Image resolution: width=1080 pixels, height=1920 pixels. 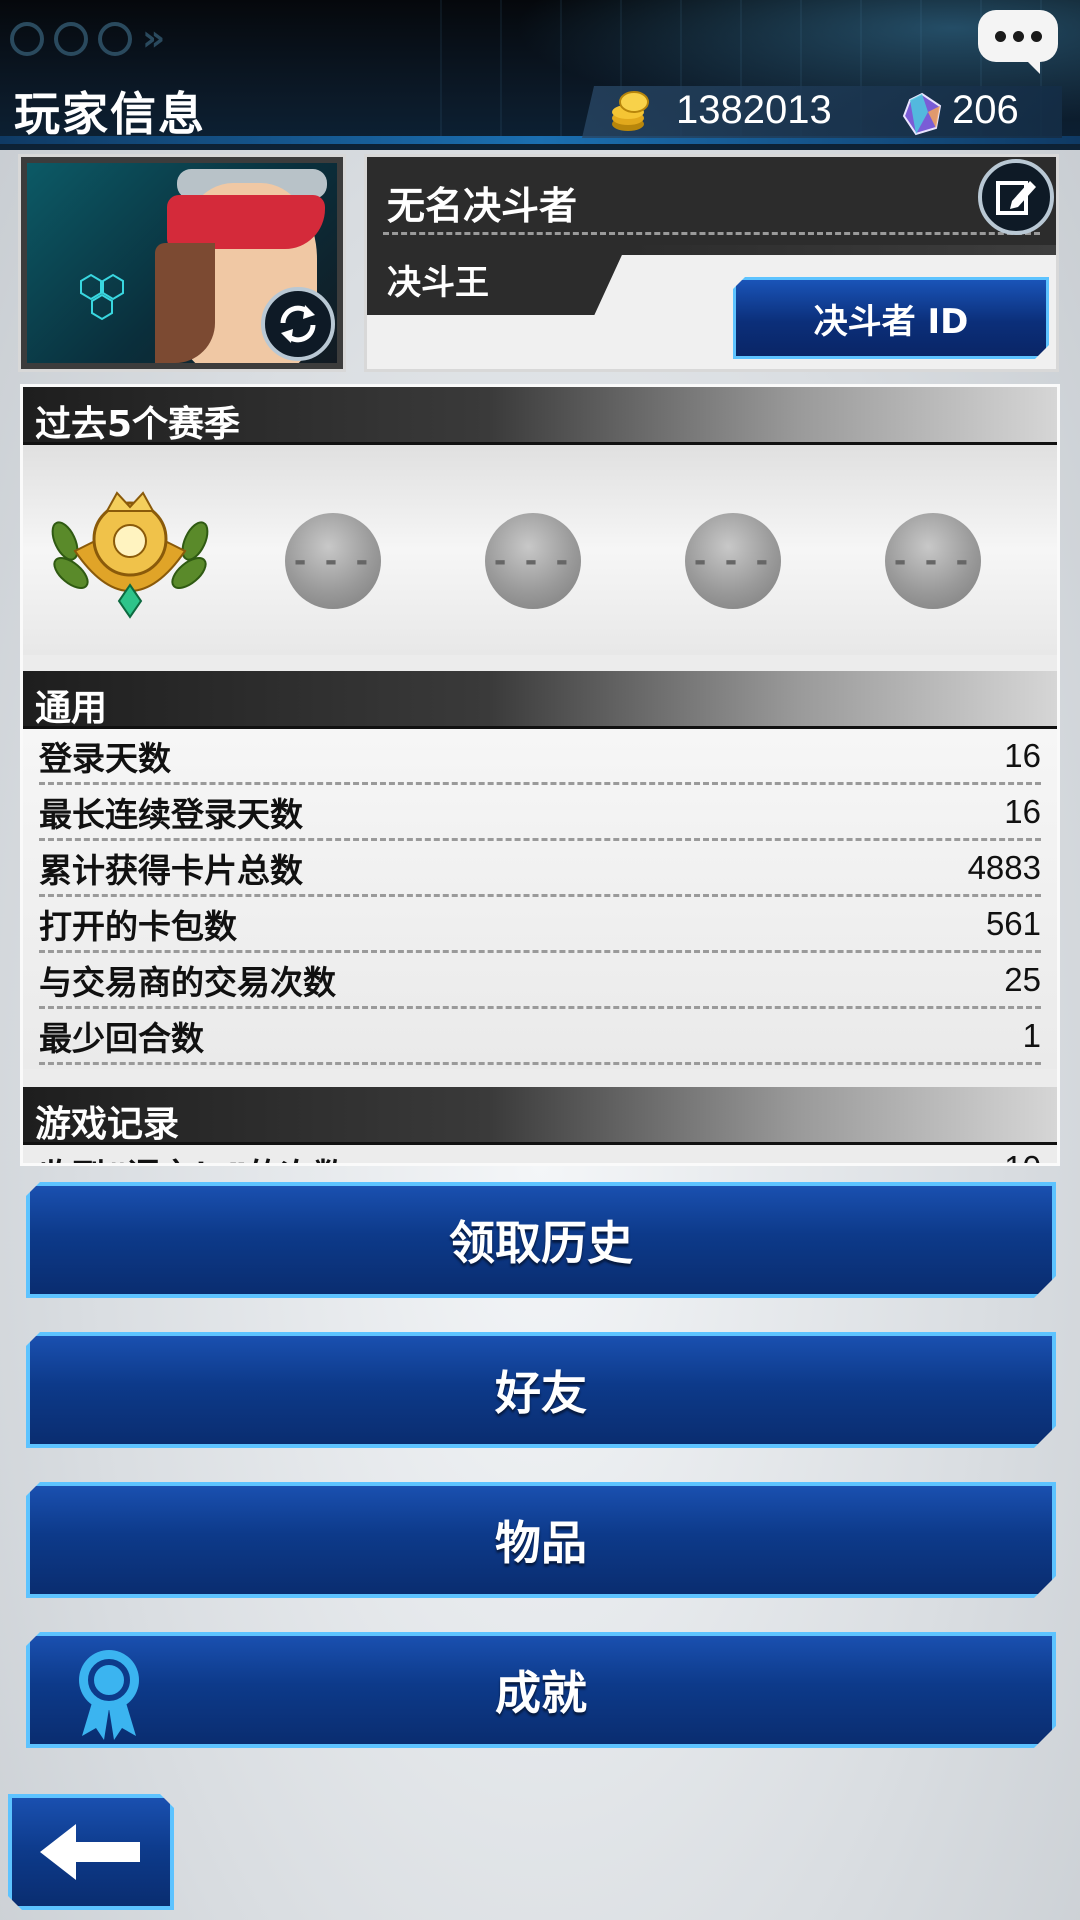 What do you see at coordinates (121, 1038) in the screenshot?
I see `stat-label: 最少回合数` at bounding box center [121, 1038].